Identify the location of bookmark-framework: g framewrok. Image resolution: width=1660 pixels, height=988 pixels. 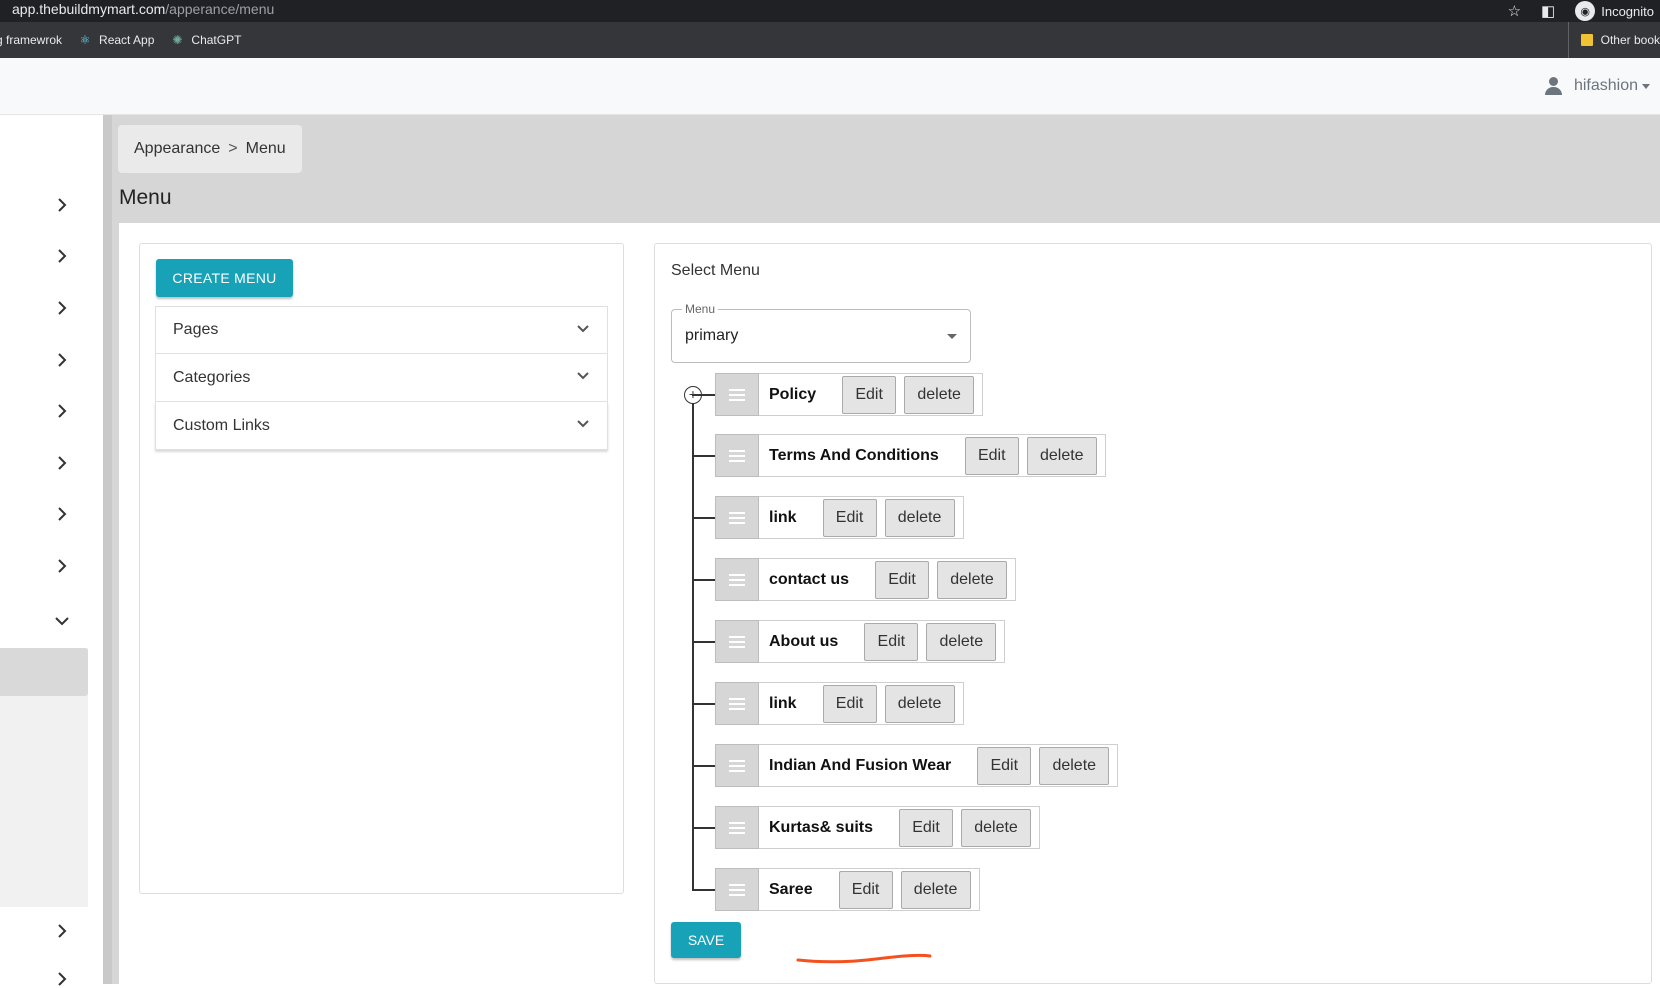
(31, 40).